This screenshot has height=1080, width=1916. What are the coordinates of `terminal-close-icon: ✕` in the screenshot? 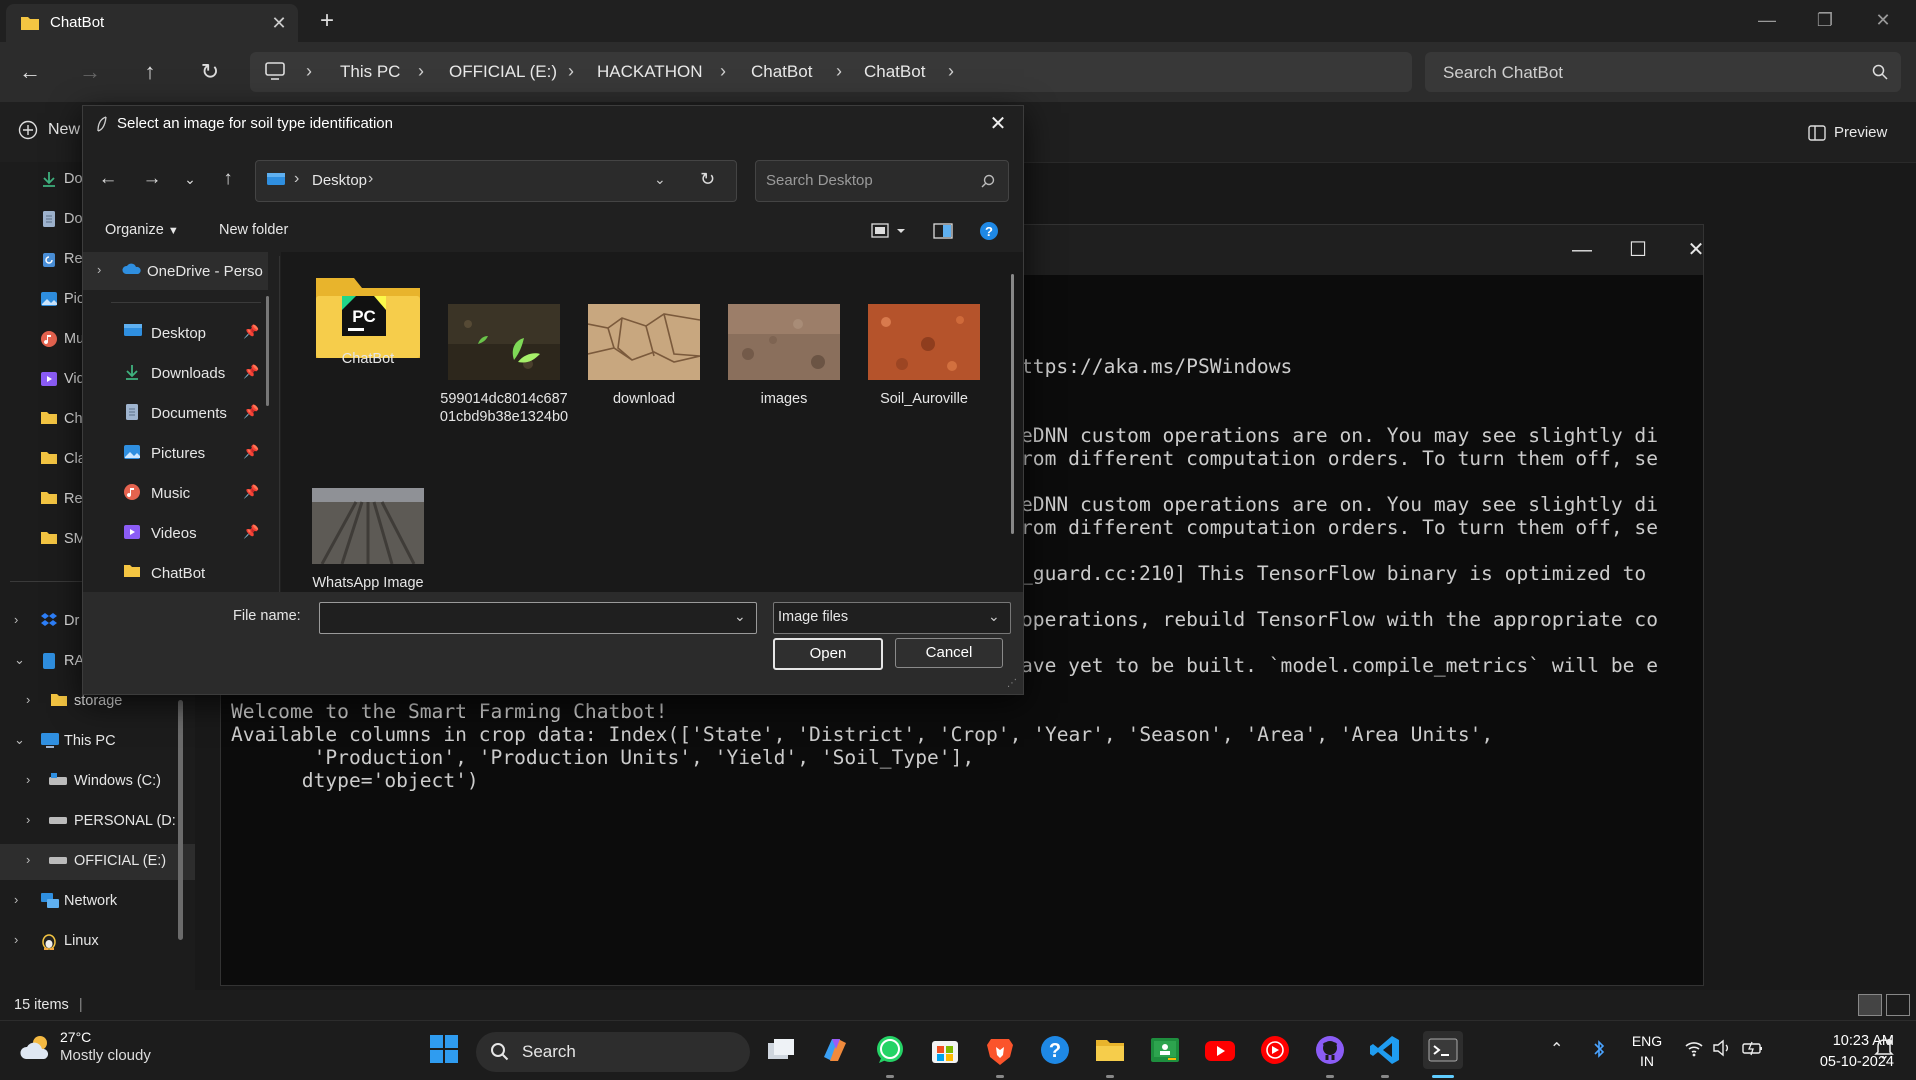 It's located at (1696, 250).